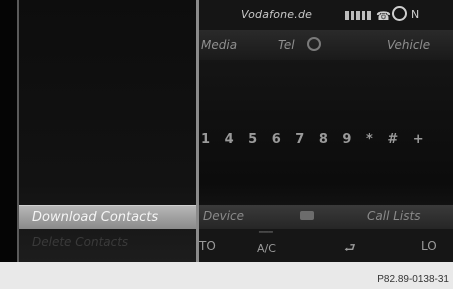  What do you see at coordinates (326, 15) in the screenshot?
I see `status-bar: Vodafone.de ☎ N` at bounding box center [326, 15].